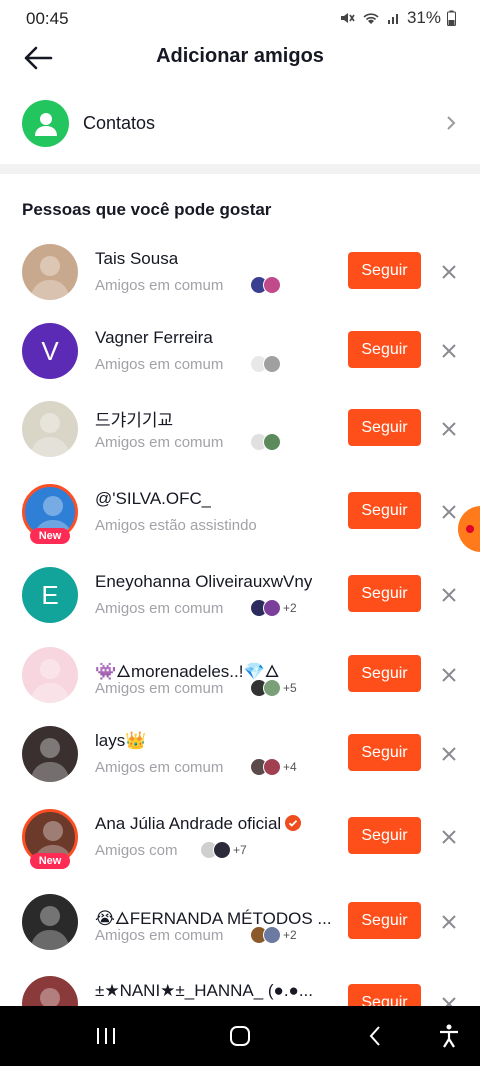 The image size is (480, 1066). I want to click on avatar-letter: E, so click(50, 594).